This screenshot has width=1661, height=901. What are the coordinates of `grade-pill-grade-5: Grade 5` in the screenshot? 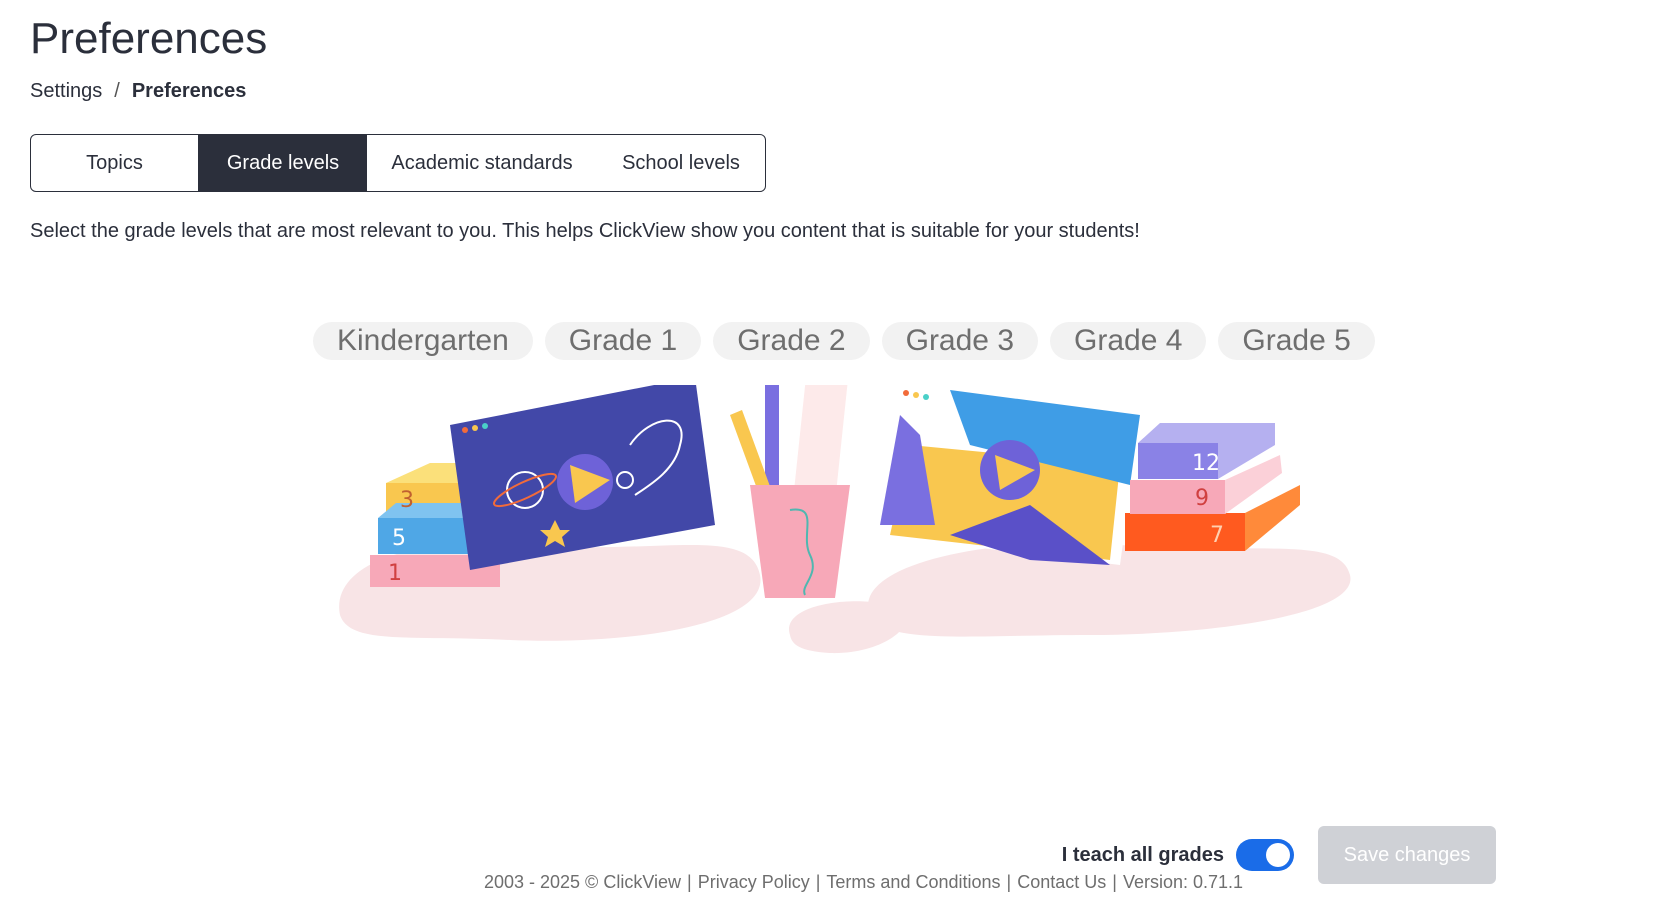 It's located at (1296, 341).